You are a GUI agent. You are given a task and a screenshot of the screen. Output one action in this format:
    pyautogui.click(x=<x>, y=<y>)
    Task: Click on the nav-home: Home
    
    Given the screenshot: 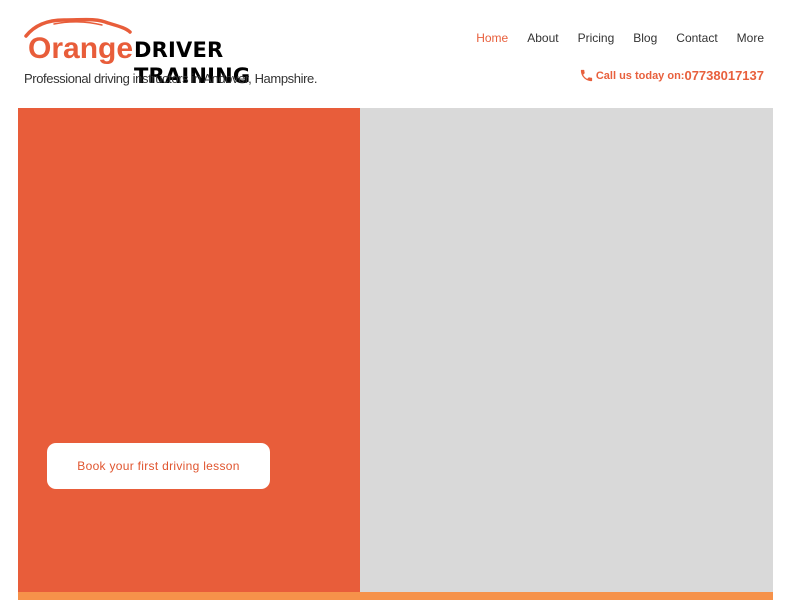 What is the action you would take?
    pyautogui.click(x=492, y=38)
    